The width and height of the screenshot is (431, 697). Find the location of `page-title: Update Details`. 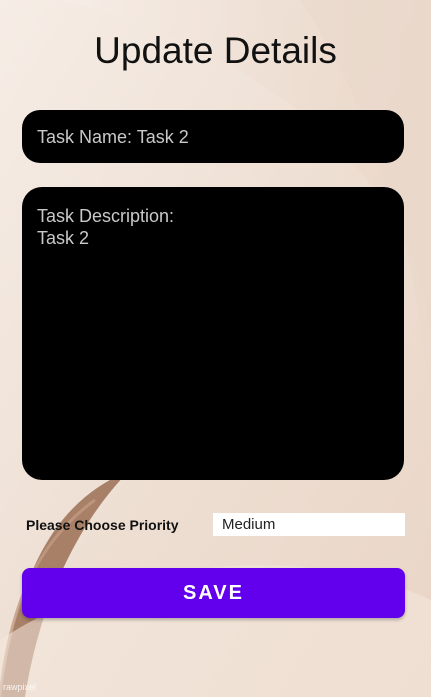

page-title: Update Details is located at coordinates (215, 50).